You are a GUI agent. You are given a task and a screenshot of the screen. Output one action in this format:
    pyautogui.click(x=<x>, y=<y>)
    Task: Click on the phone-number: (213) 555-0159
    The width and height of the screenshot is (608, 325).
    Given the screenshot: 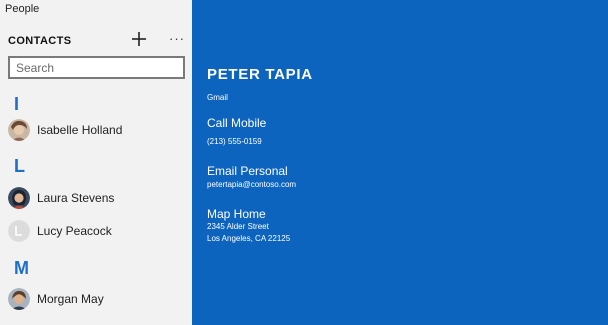 What is the action you would take?
    pyautogui.click(x=234, y=141)
    